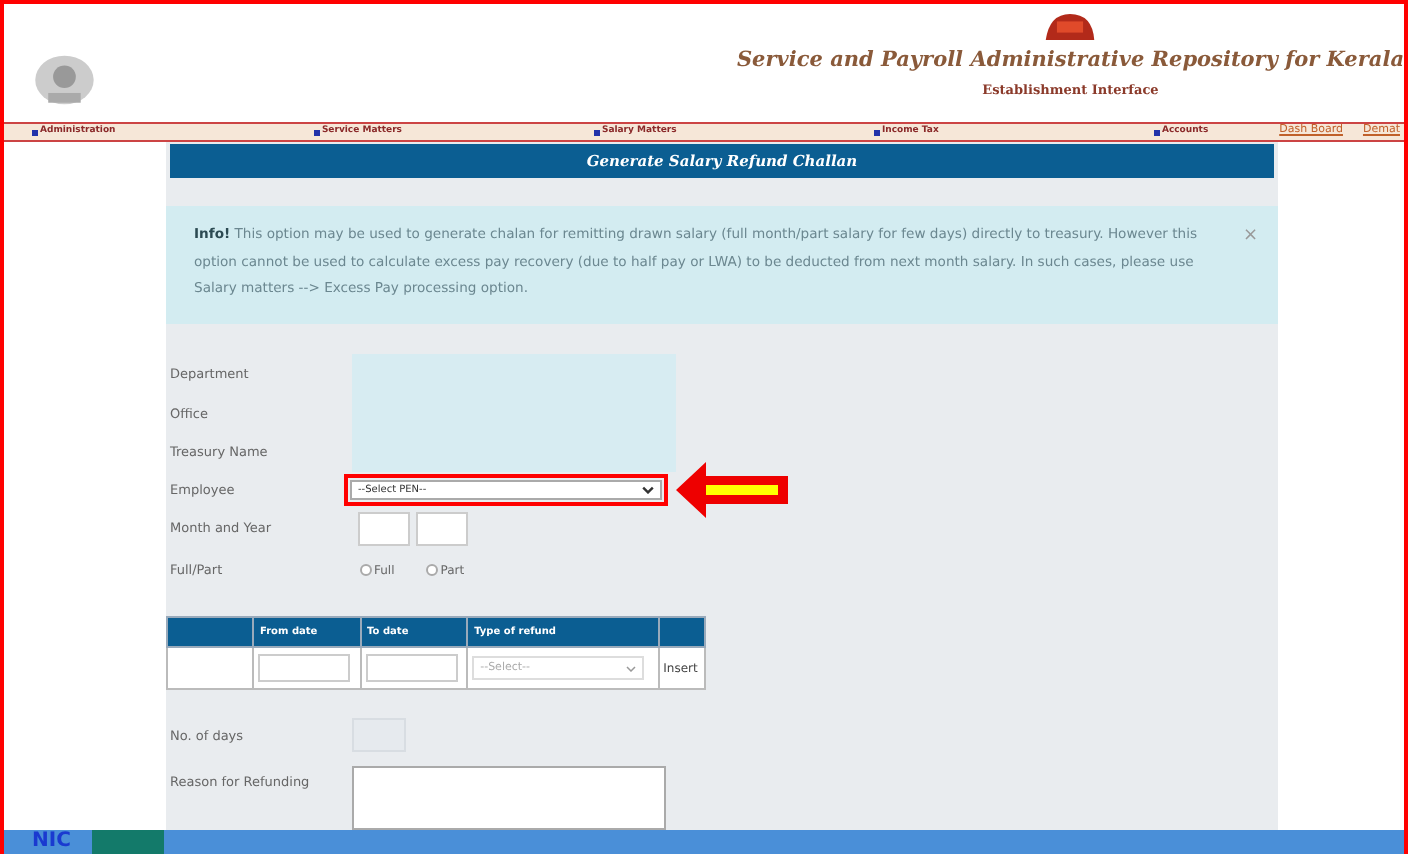 The height and width of the screenshot is (854, 1408). Describe the element at coordinates (384, 528) in the screenshot. I see `month-field` at that location.